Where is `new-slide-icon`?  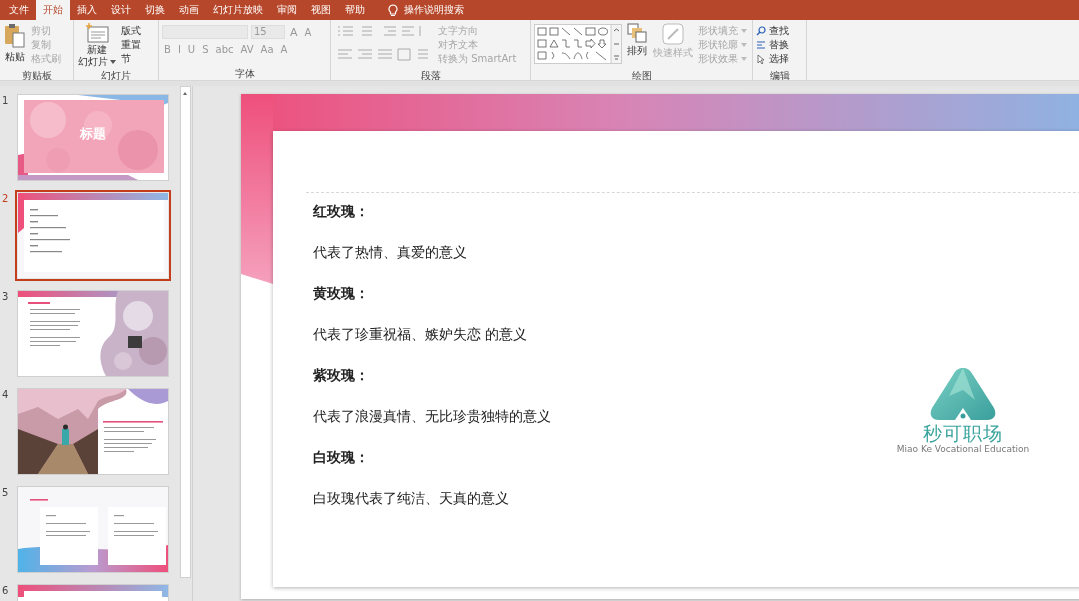
new-slide-icon is located at coordinates (97, 33).